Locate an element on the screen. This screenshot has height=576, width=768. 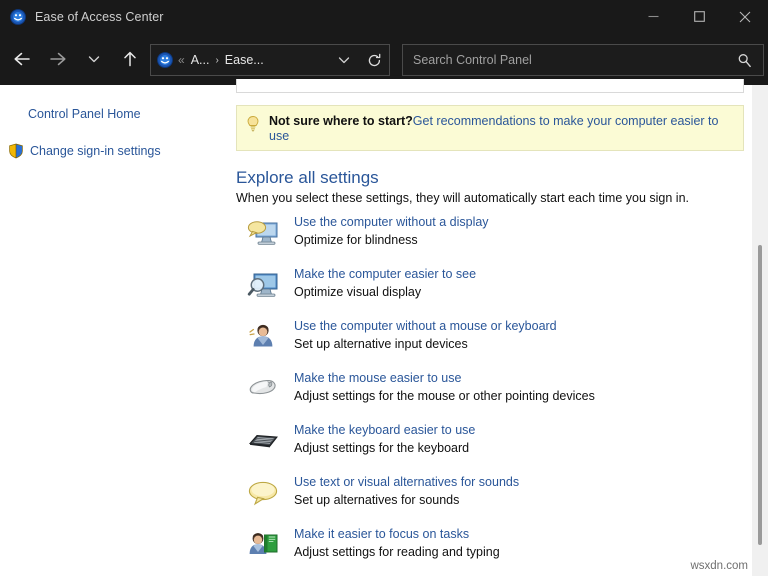
address-ease-of-access-icon is located at coordinates (165, 60).